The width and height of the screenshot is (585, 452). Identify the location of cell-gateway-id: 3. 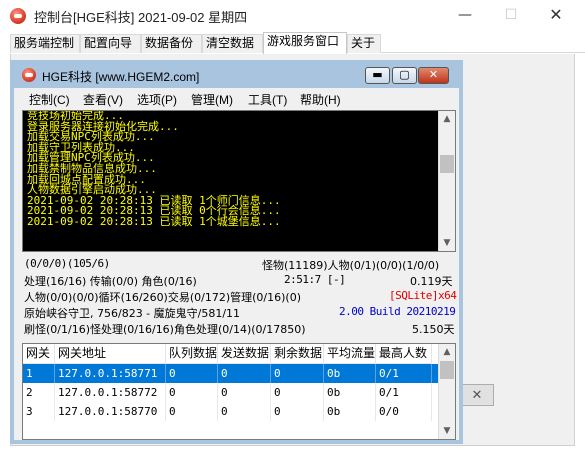
(39, 411).